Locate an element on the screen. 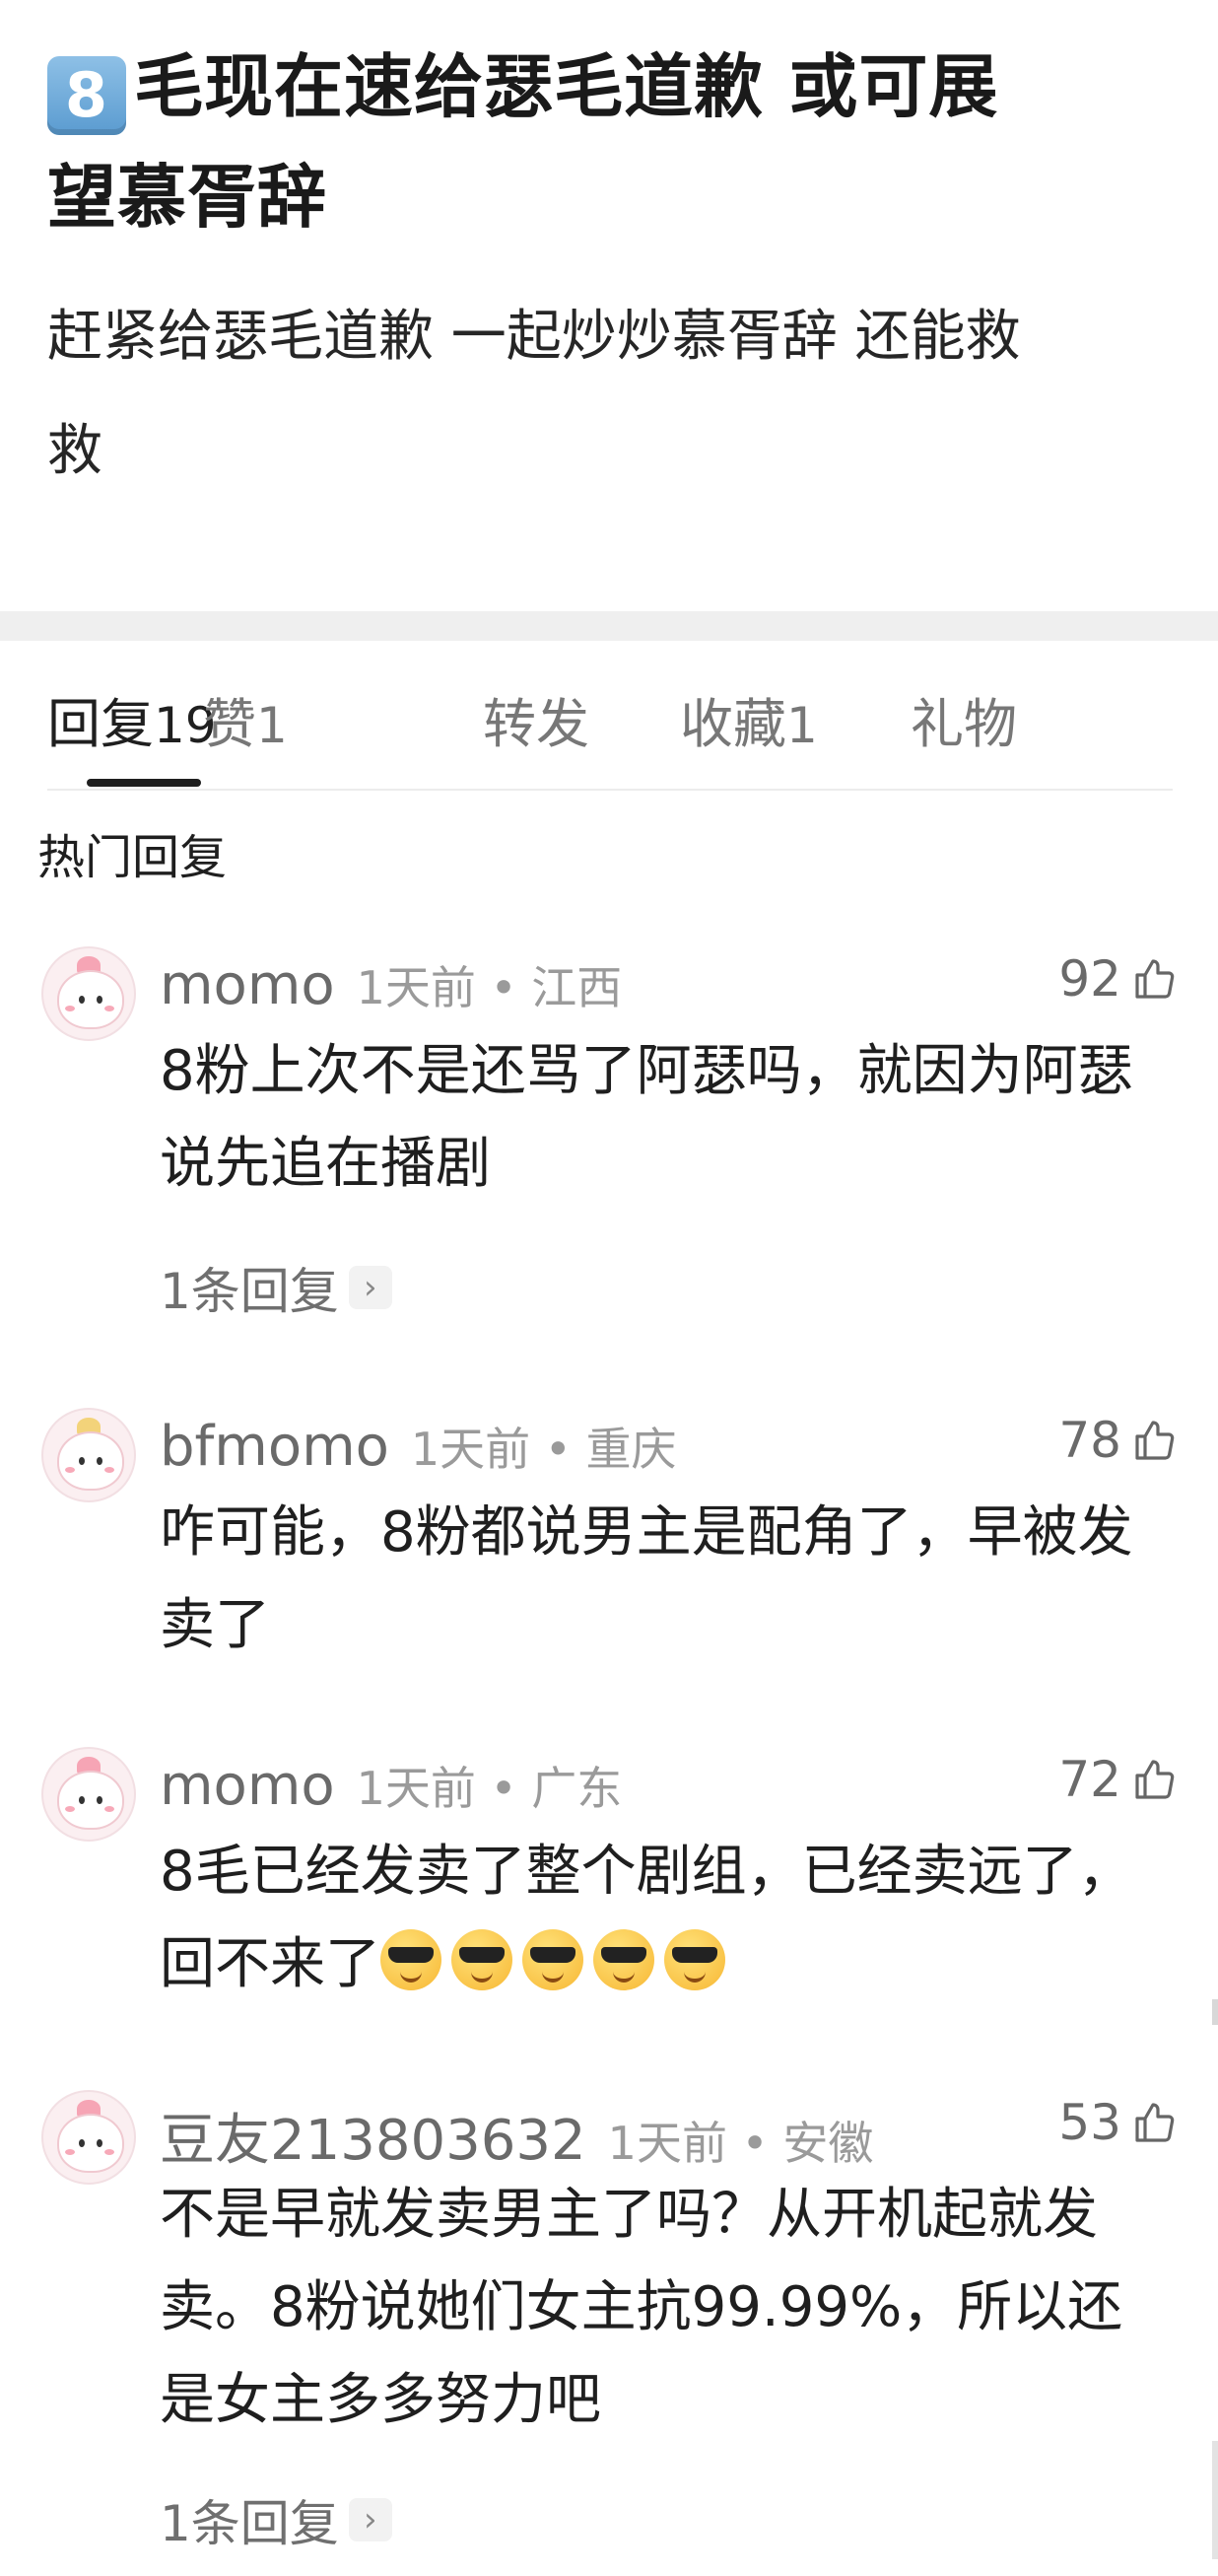 The image size is (1218, 2576). post-title: 8 毛现在速给瑟毛道歉 或可展 望慕胥辞 is located at coordinates (609, 126).